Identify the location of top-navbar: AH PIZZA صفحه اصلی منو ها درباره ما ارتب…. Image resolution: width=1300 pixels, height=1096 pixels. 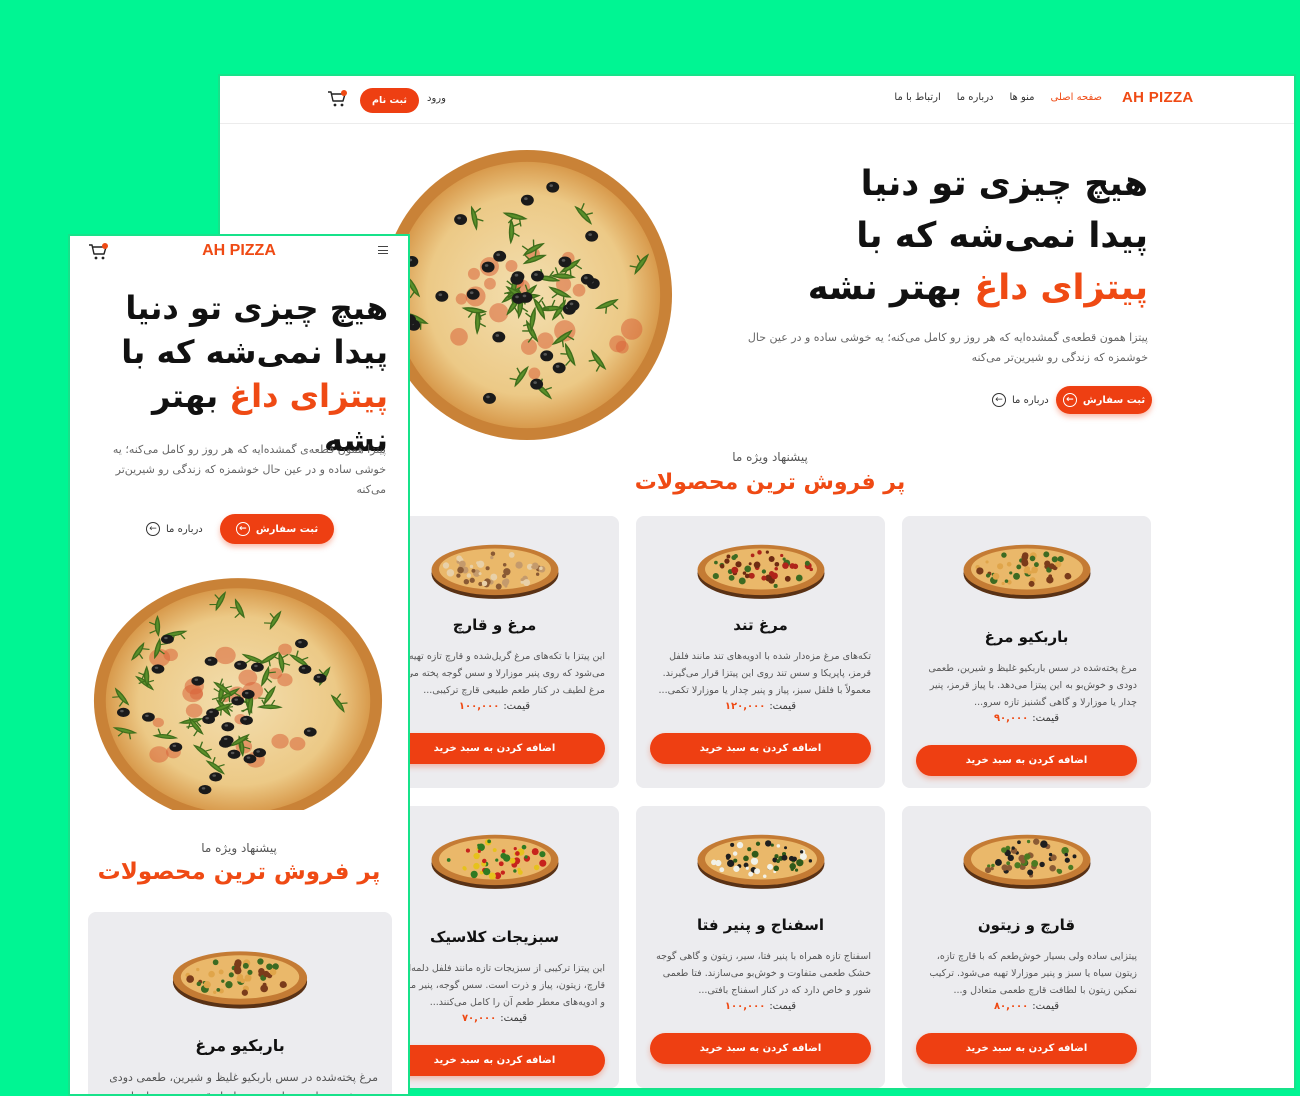
(757, 100).